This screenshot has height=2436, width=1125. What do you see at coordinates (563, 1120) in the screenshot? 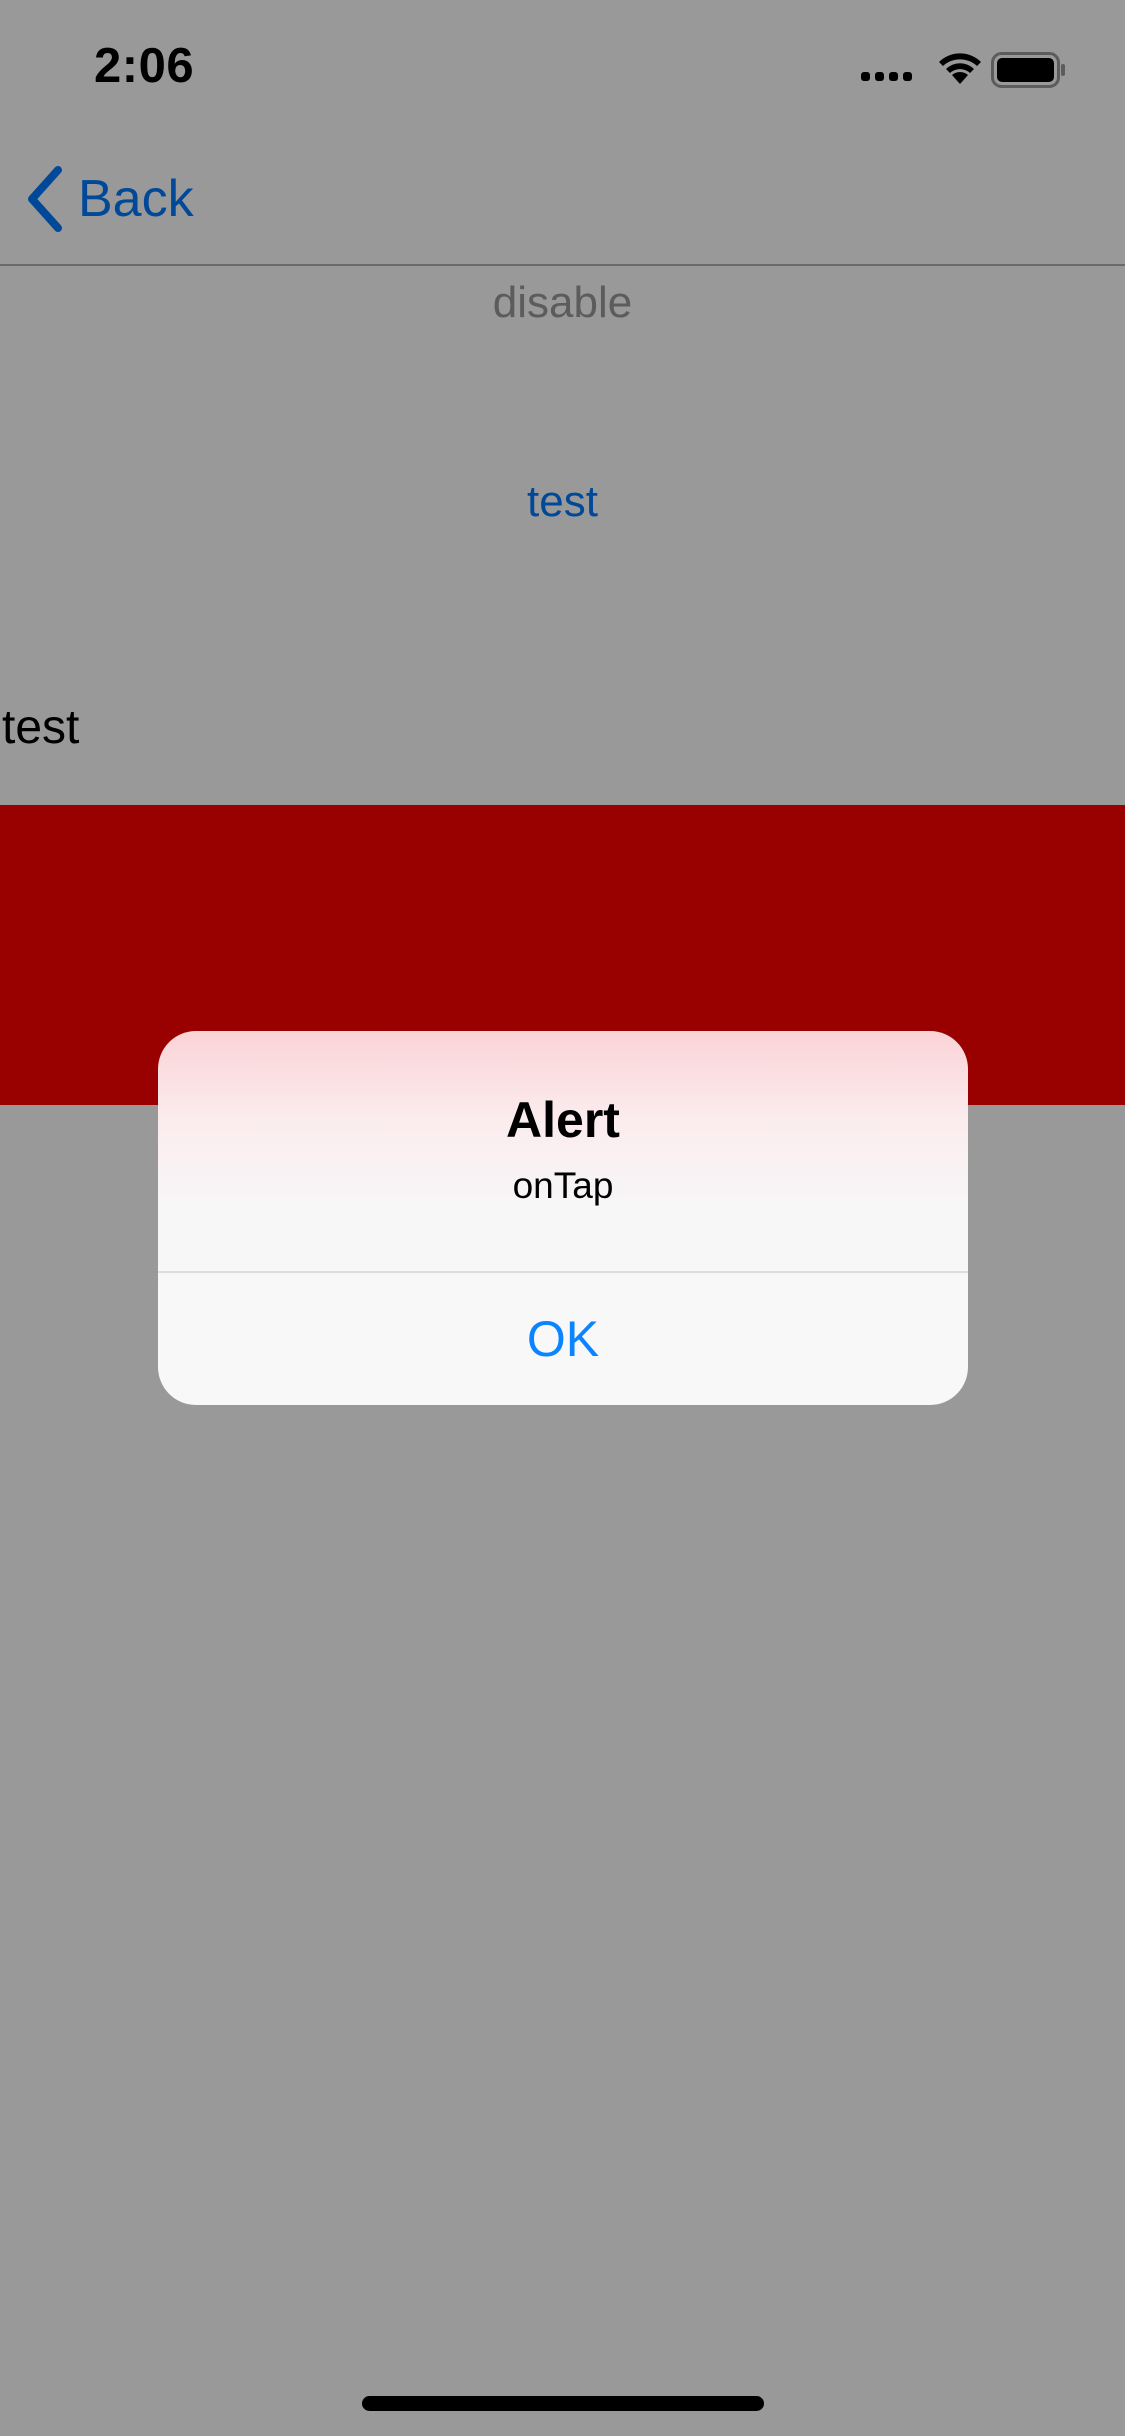
I see `alert-title: Alert` at bounding box center [563, 1120].